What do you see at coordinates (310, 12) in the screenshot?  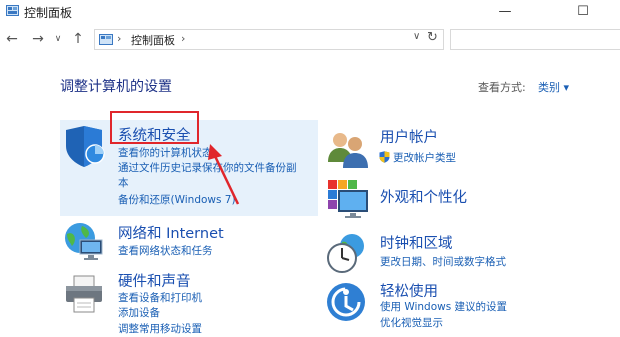 I see `title-bar: 控制面板 — ☐` at bounding box center [310, 12].